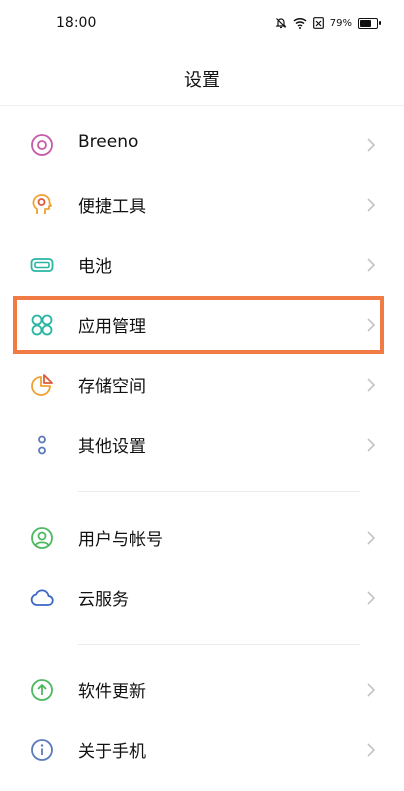 The height and width of the screenshot is (791, 404). I want to click on settings-item-label: 软件更新, so click(112, 692).